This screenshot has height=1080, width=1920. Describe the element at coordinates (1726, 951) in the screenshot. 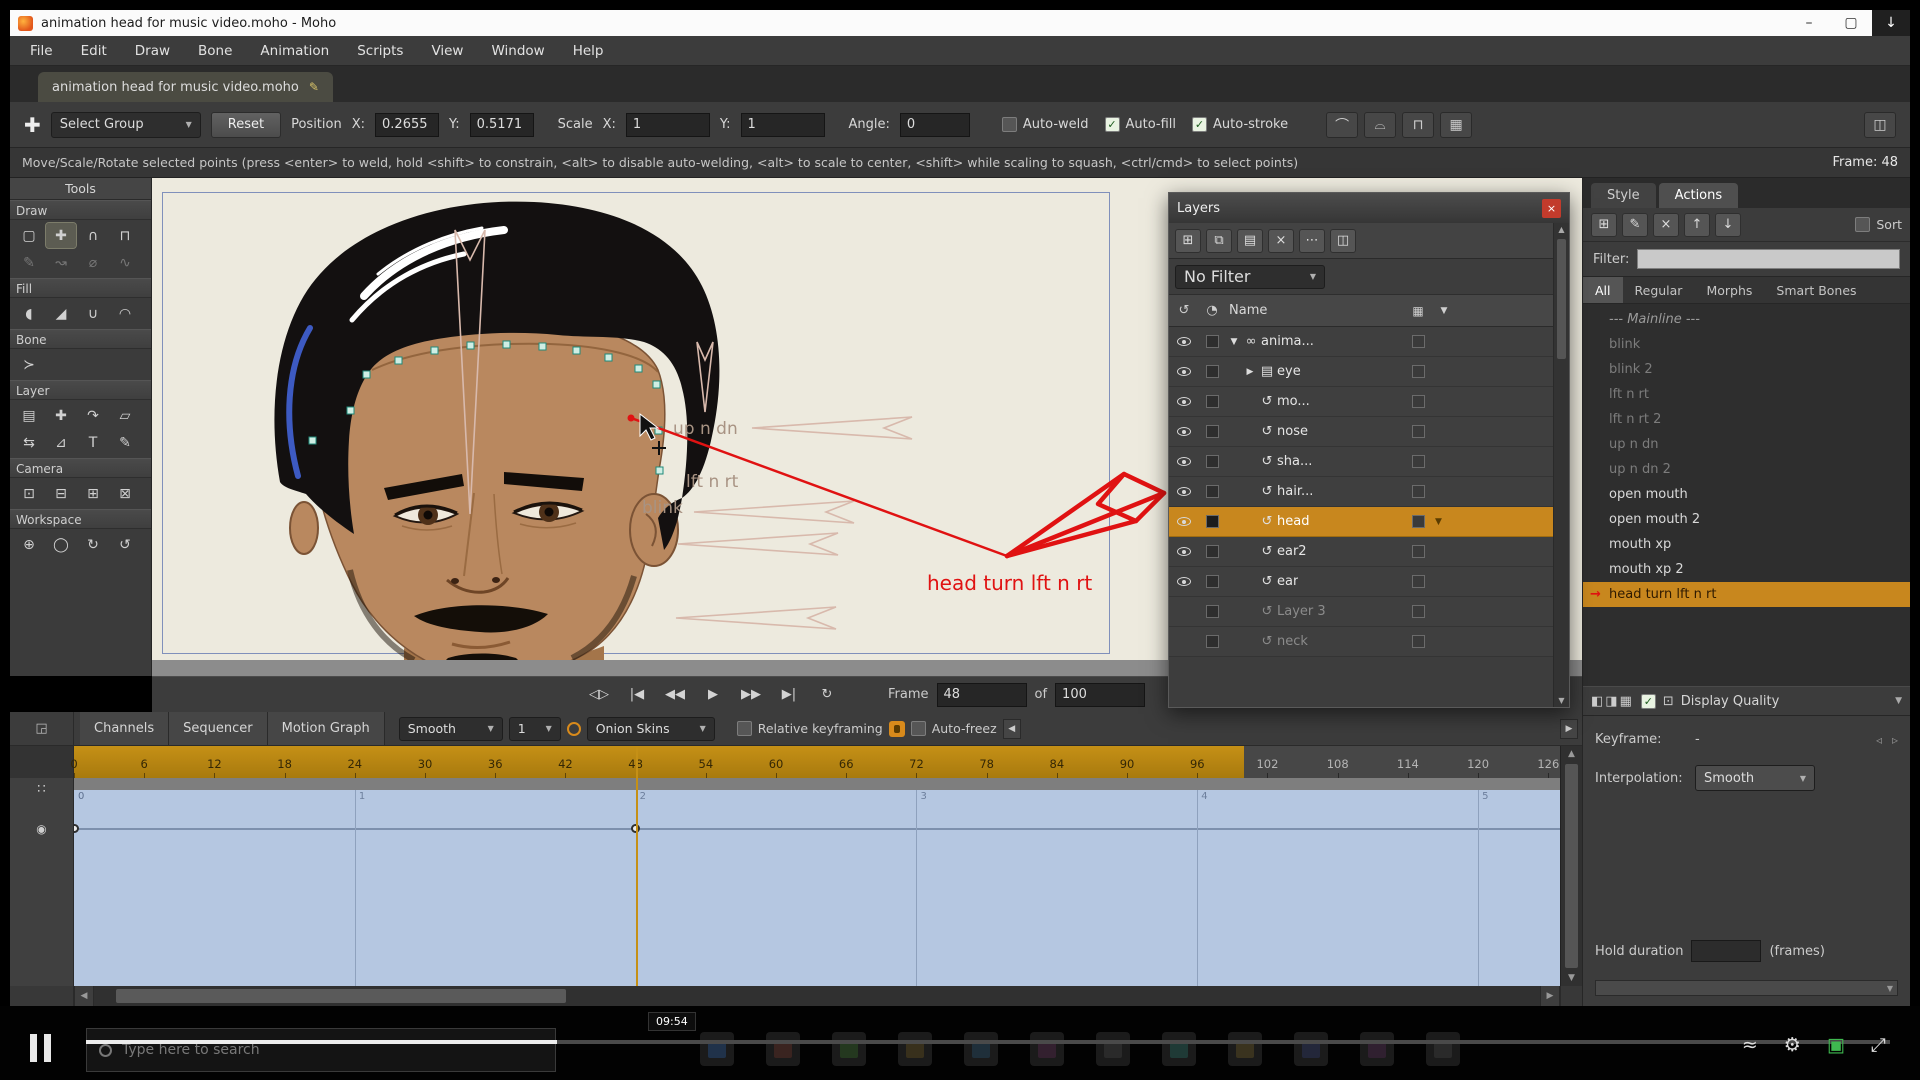

I see `hold-duration-field` at that location.